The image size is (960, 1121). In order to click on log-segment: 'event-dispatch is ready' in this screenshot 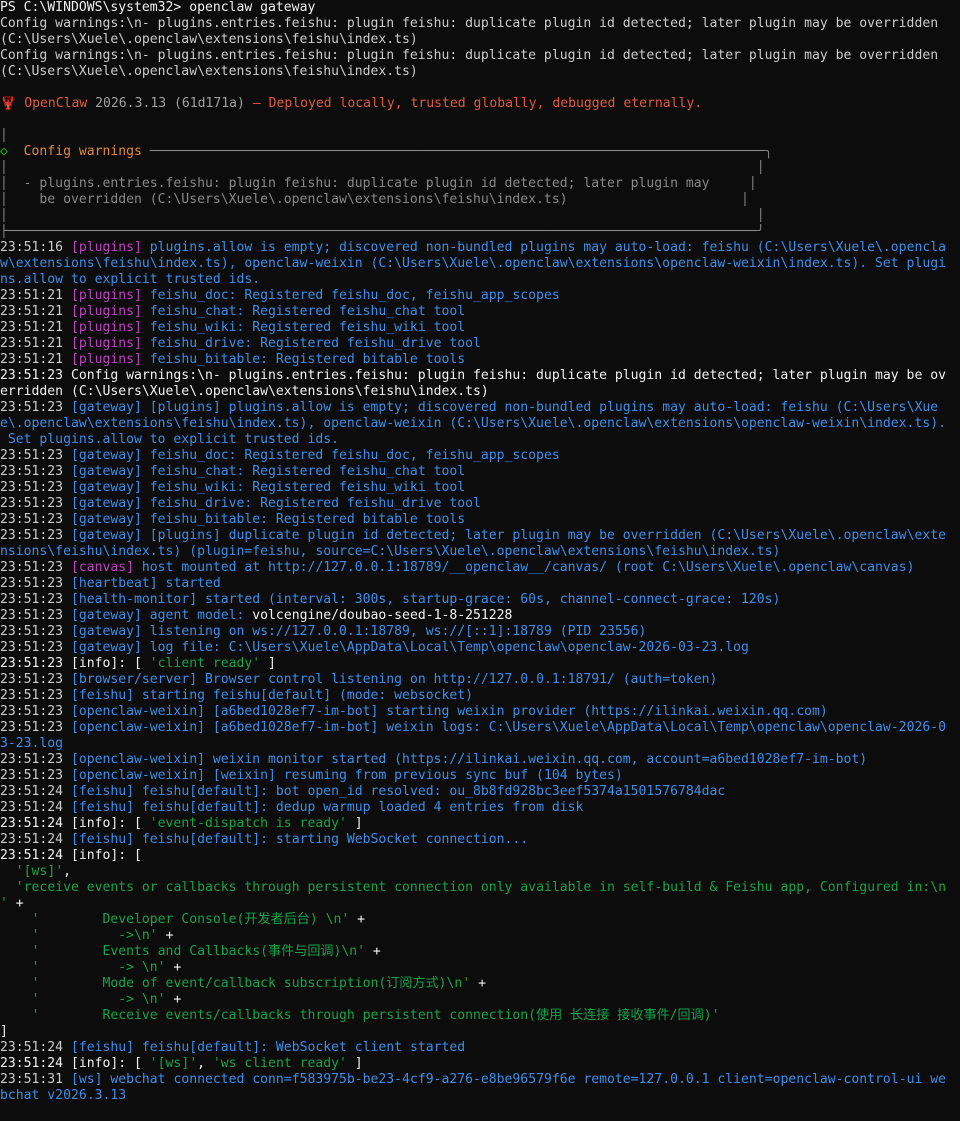, I will do `click(248, 823)`.